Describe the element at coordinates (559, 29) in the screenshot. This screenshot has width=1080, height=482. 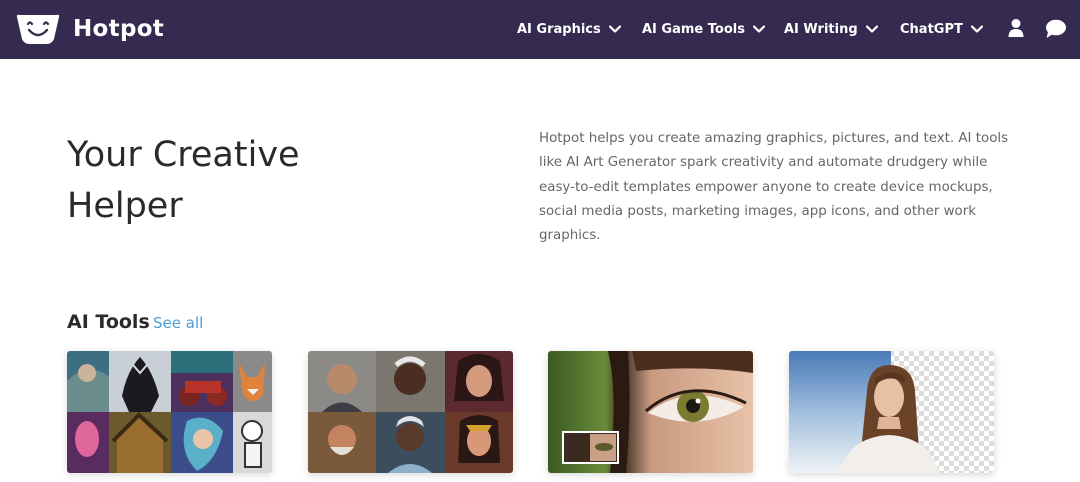
I see `nav-label: AI Graphics` at that location.